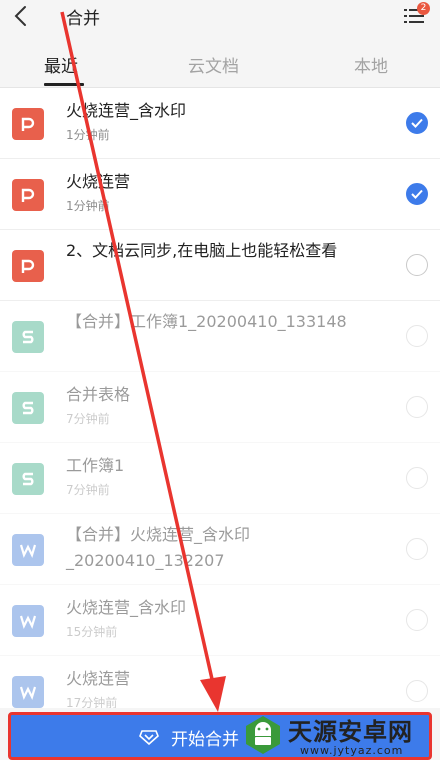 This screenshot has width=440, height=760. What do you see at coordinates (350, 732) in the screenshot?
I see `watermark-title: 天源安卓网` at bounding box center [350, 732].